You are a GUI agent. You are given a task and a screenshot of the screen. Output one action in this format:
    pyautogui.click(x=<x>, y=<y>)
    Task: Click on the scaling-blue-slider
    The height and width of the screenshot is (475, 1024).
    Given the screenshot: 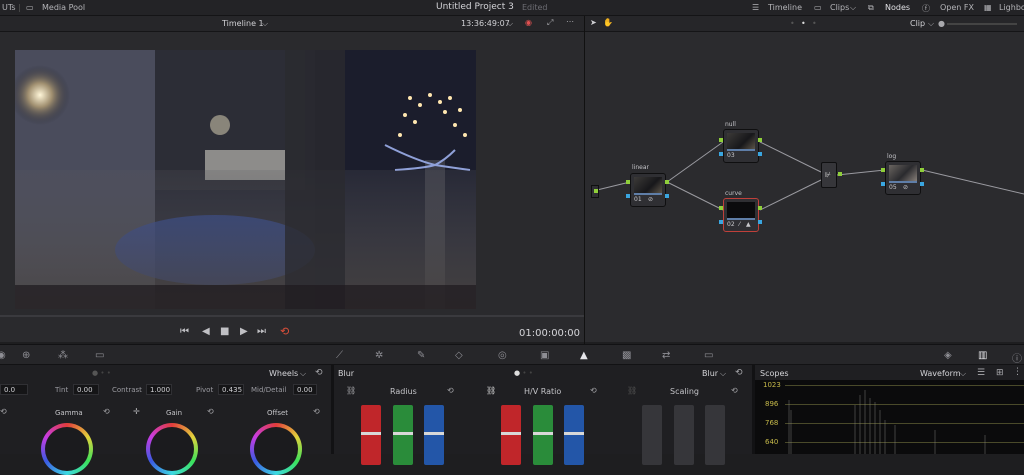 What is the action you would take?
    pyautogui.click(x=715, y=435)
    